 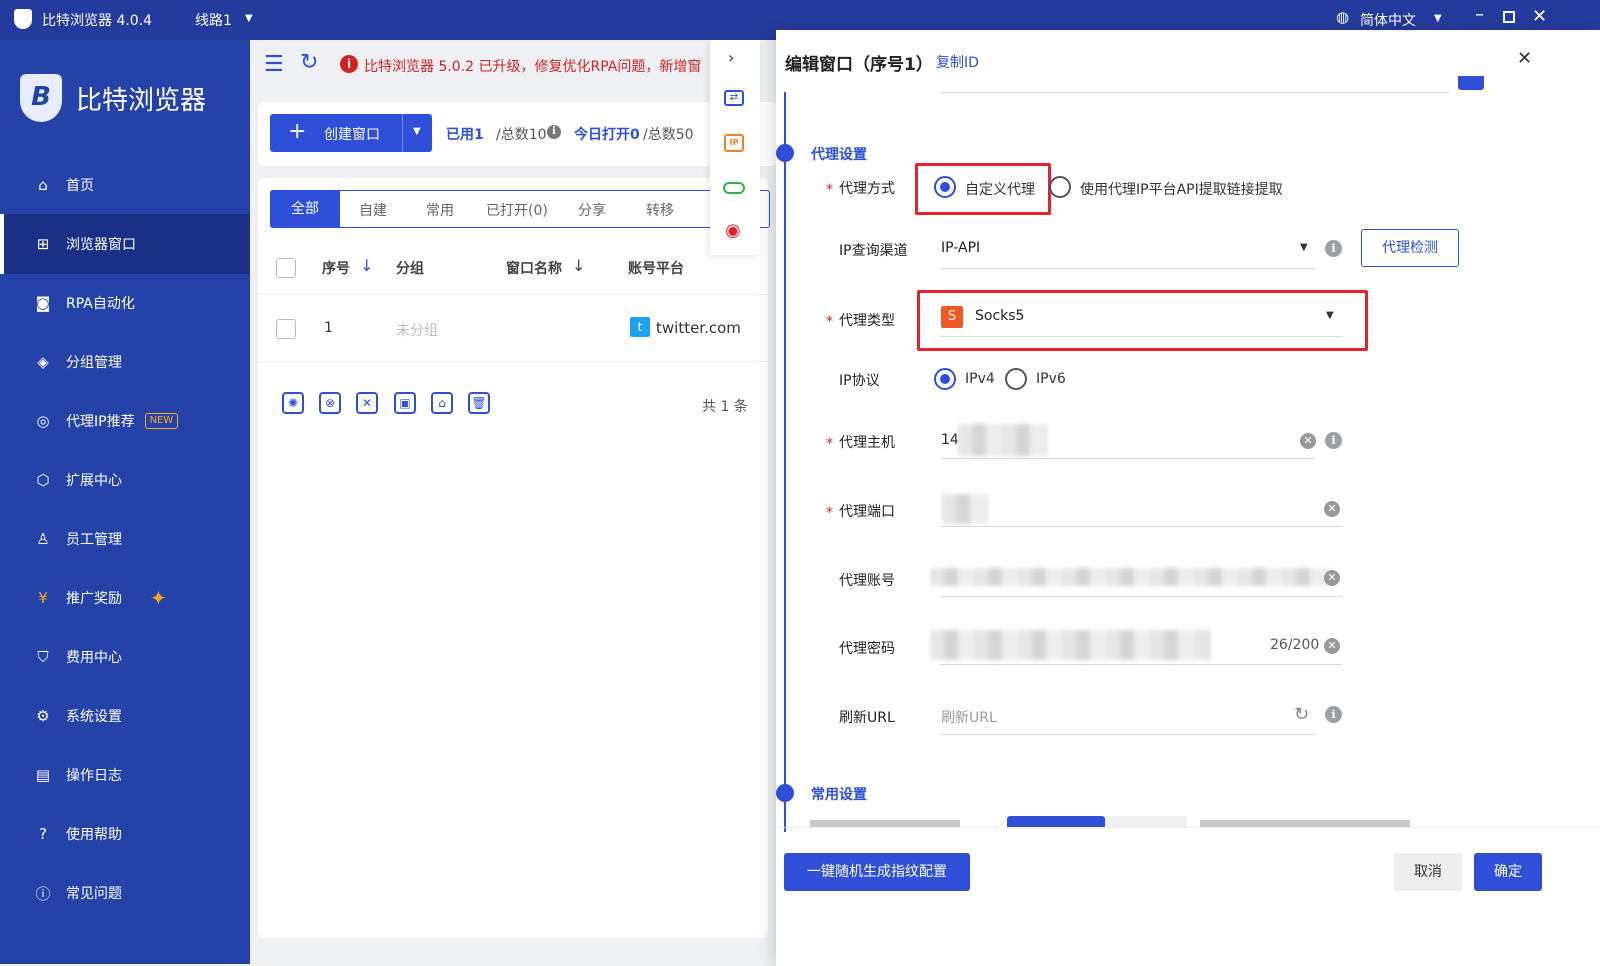 I want to click on ip-icon: IP, so click(x=734, y=143).